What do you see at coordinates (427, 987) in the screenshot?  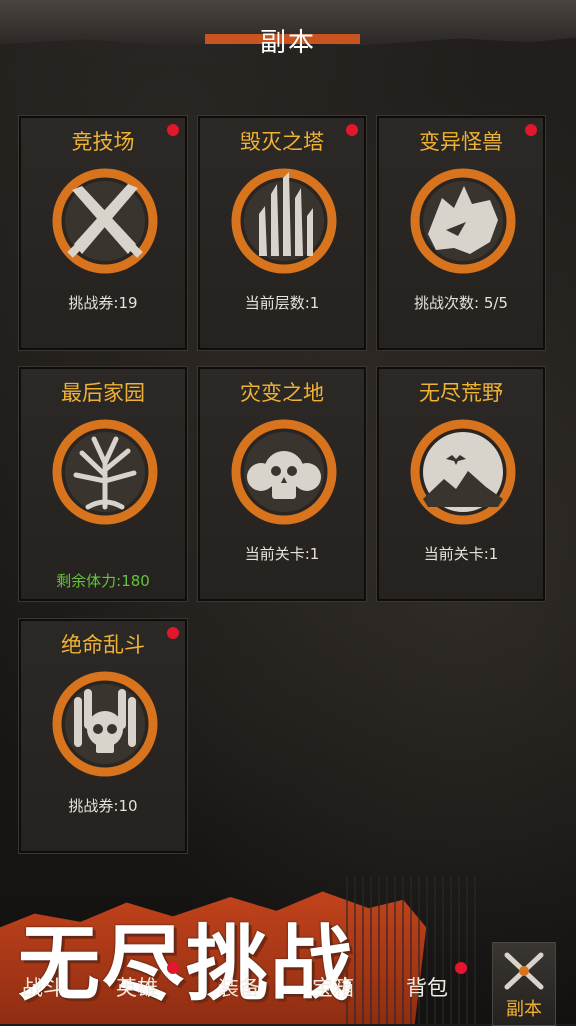 I see `nav-backpack: 背包` at bounding box center [427, 987].